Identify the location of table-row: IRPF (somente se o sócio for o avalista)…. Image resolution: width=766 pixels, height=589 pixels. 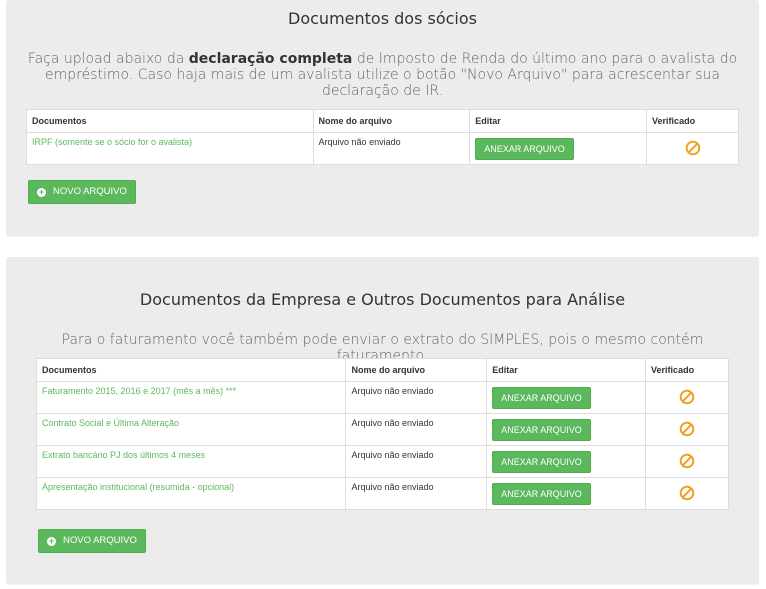
(382, 148).